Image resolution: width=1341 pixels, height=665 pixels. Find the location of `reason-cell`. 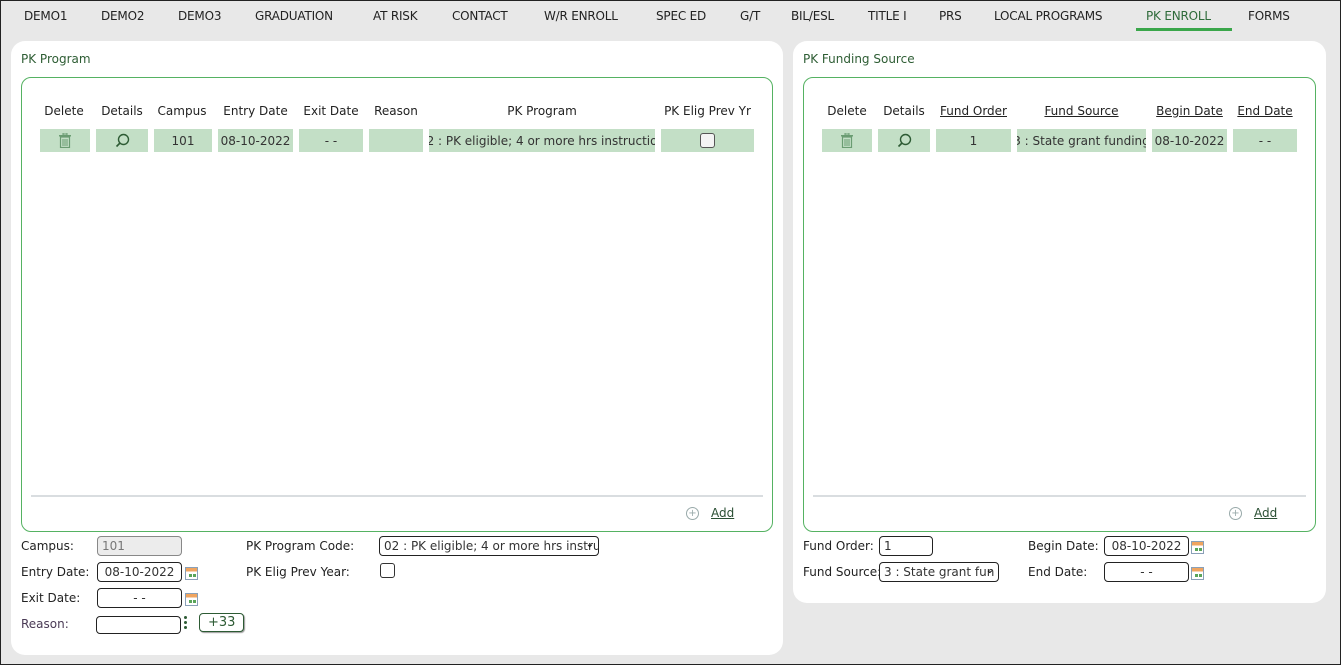

reason-cell is located at coordinates (396, 140).